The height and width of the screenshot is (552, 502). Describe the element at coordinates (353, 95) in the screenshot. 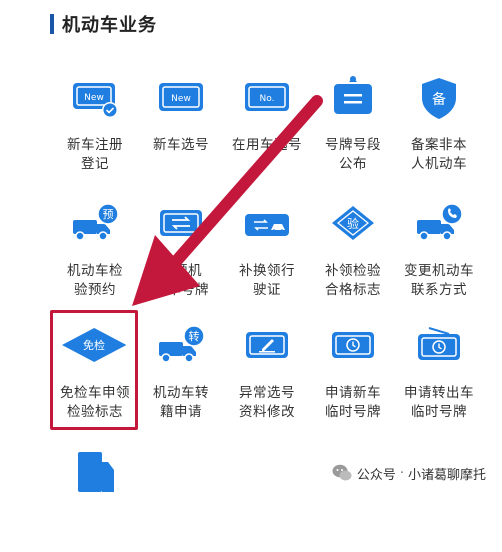

I see `sign-board-icon` at that location.